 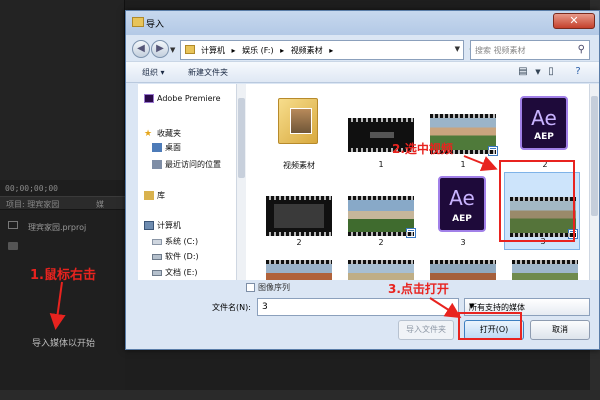 What do you see at coordinates (213, 50) in the screenshot?
I see `breadcrumb-item: 计算机` at bounding box center [213, 50].